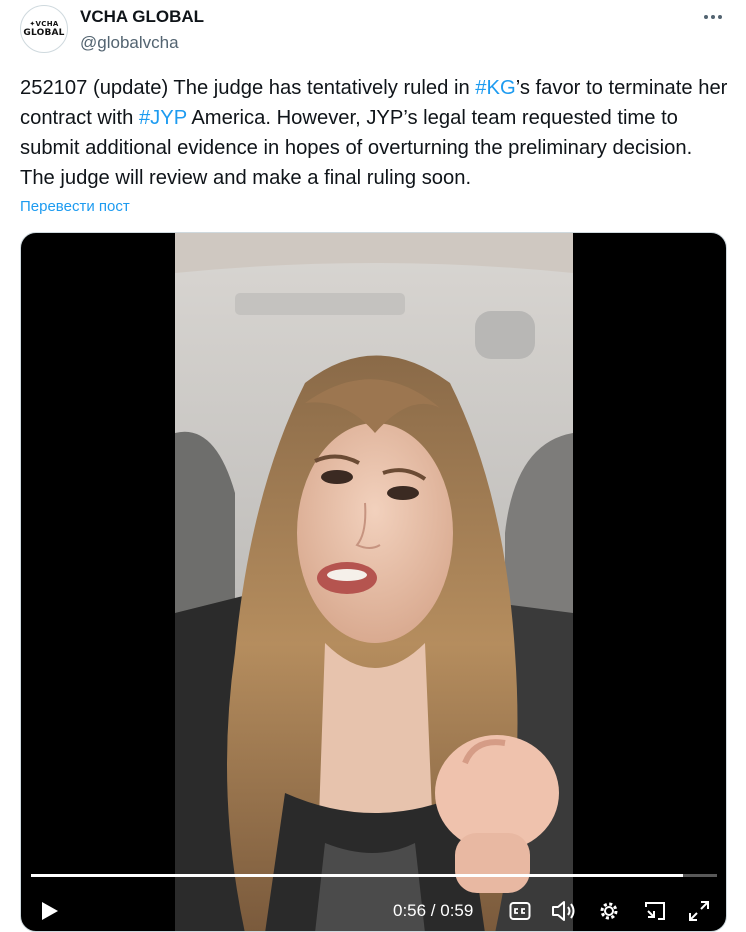 Image resolution: width=746 pixels, height=932 pixels. I want to click on settings-icon, so click(609, 913).